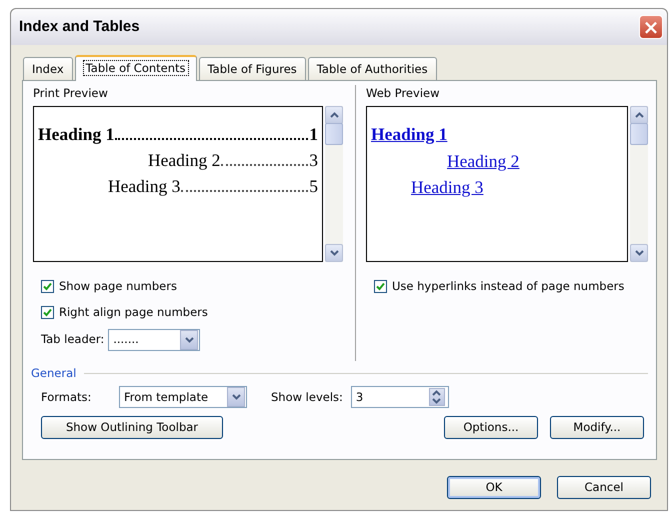  Describe the element at coordinates (436, 397) in the screenshot. I see `spinner-icon` at that location.